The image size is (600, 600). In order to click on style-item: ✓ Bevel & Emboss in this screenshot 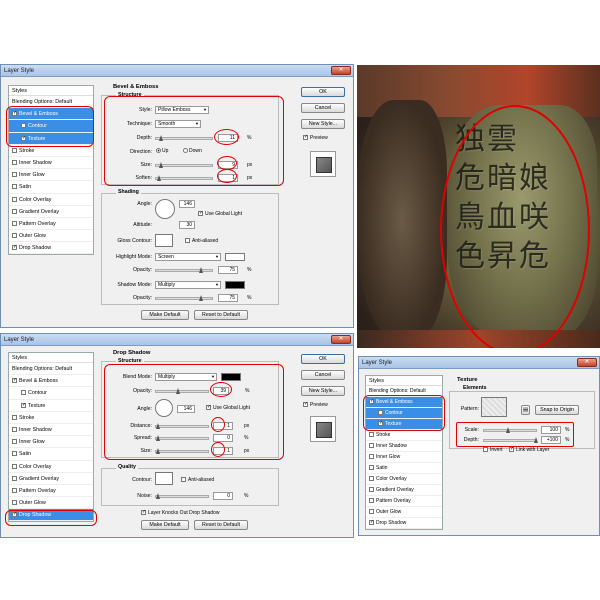, I will do `click(51, 381)`.